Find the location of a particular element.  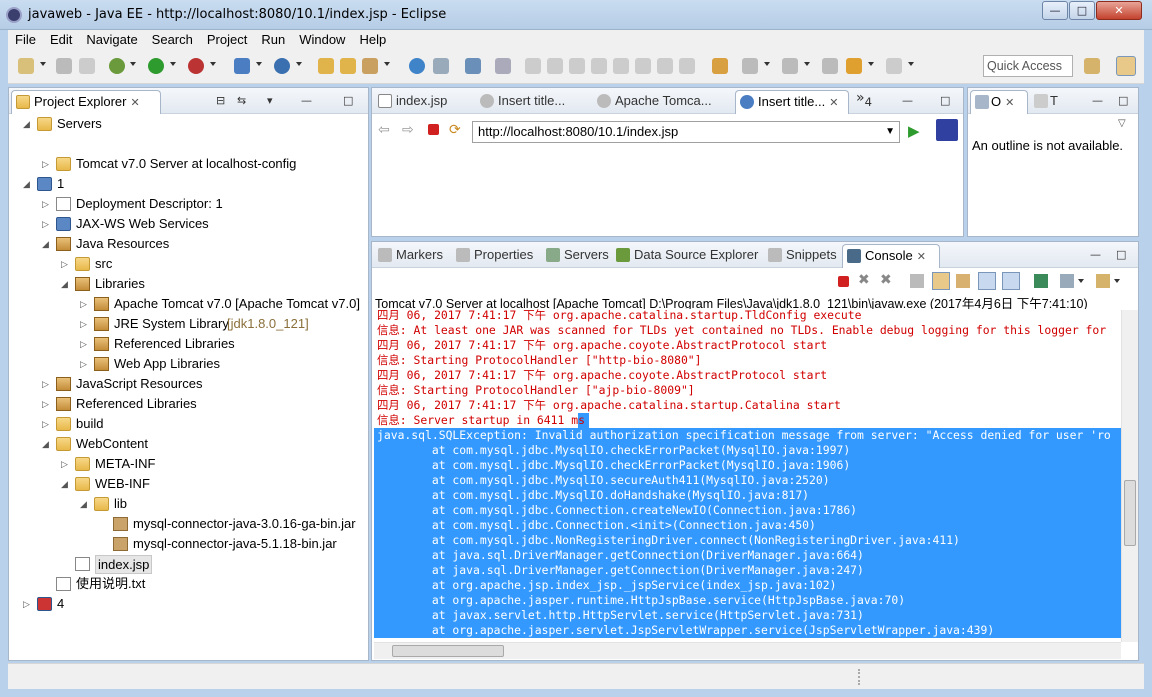

tree-item: 使用说明.txt is located at coordinates (188, 584).